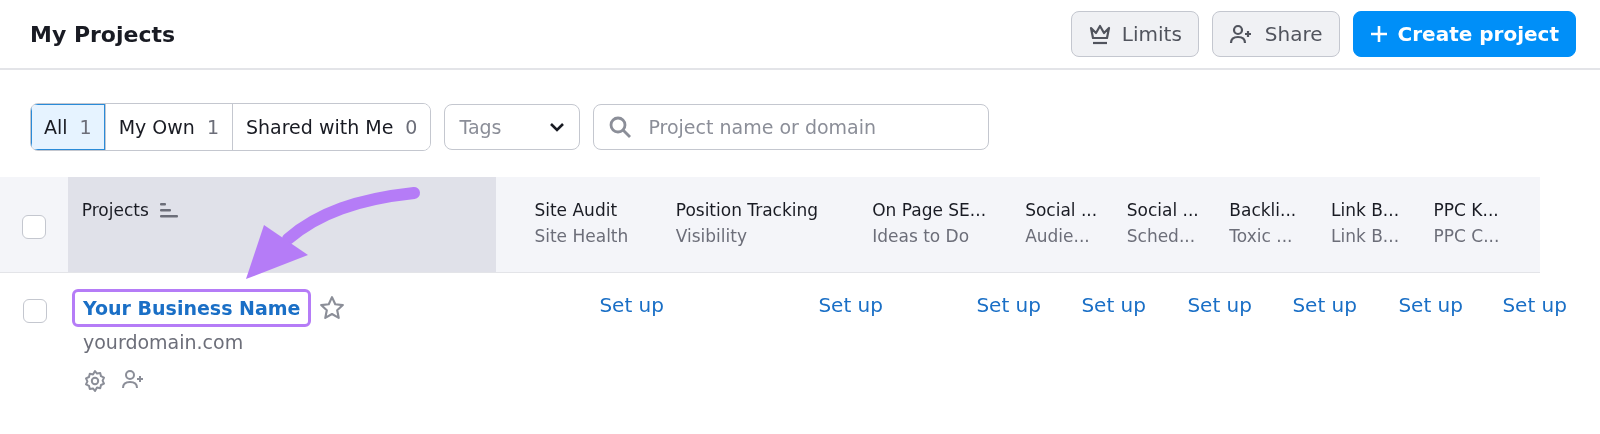  What do you see at coordinates (921, 236) in the screenshot?
I see `column-subtitle: Ideas to Do` at bounding box center [921, 236].